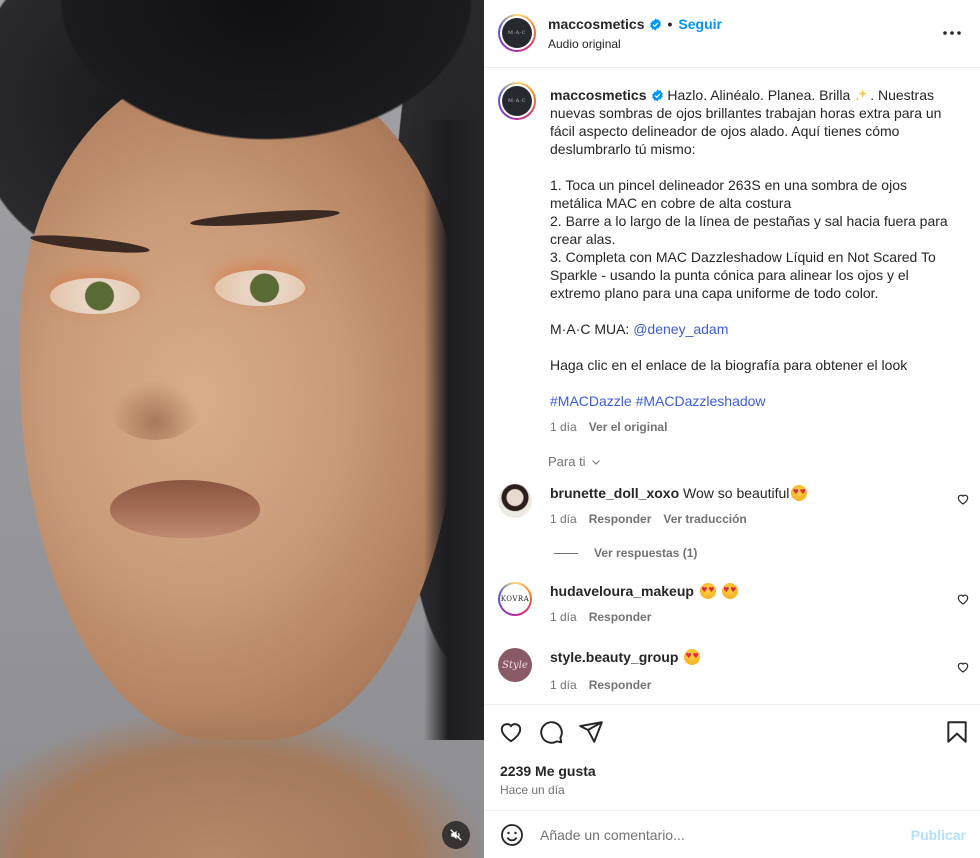 Image resolution: width=980 pixels, height=858 pixels. I want to click on mute-button, so click(456, 835).